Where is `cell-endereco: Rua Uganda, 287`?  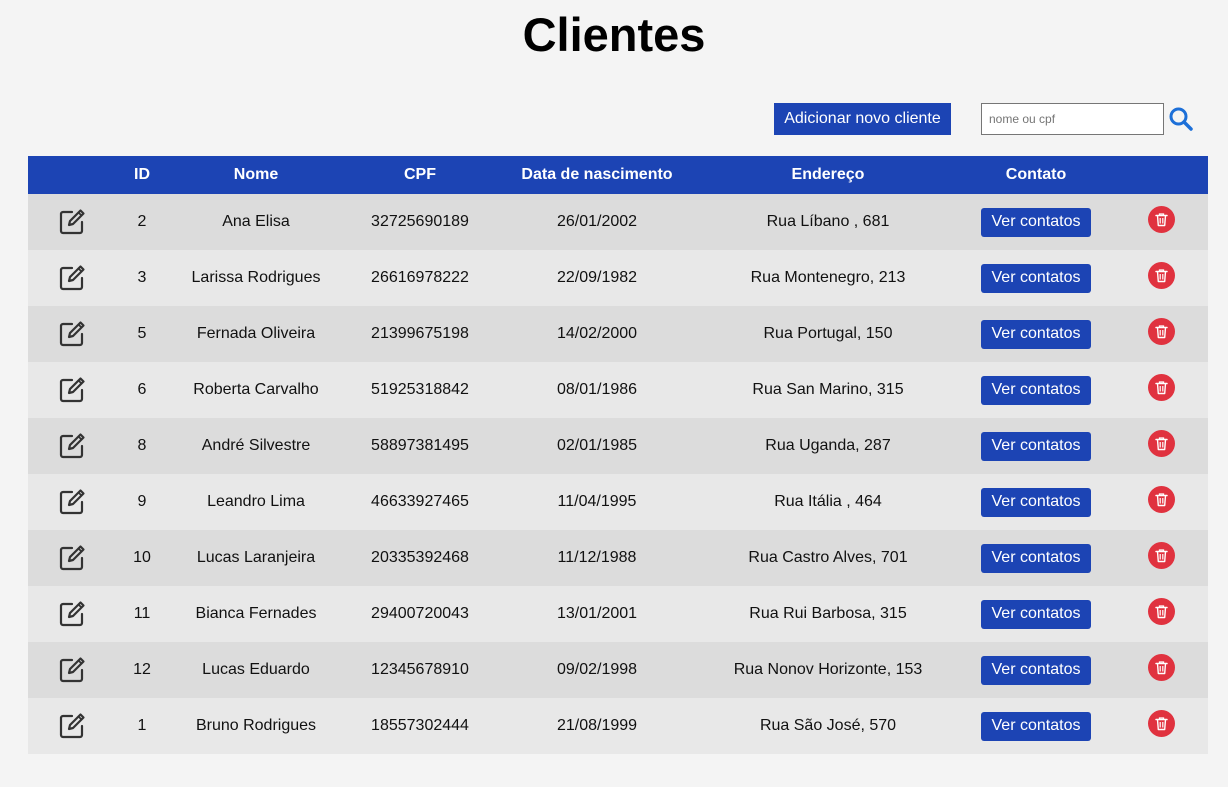 cell-endereco: Rua Uganda, 287 is located at coordinates (828, 446).